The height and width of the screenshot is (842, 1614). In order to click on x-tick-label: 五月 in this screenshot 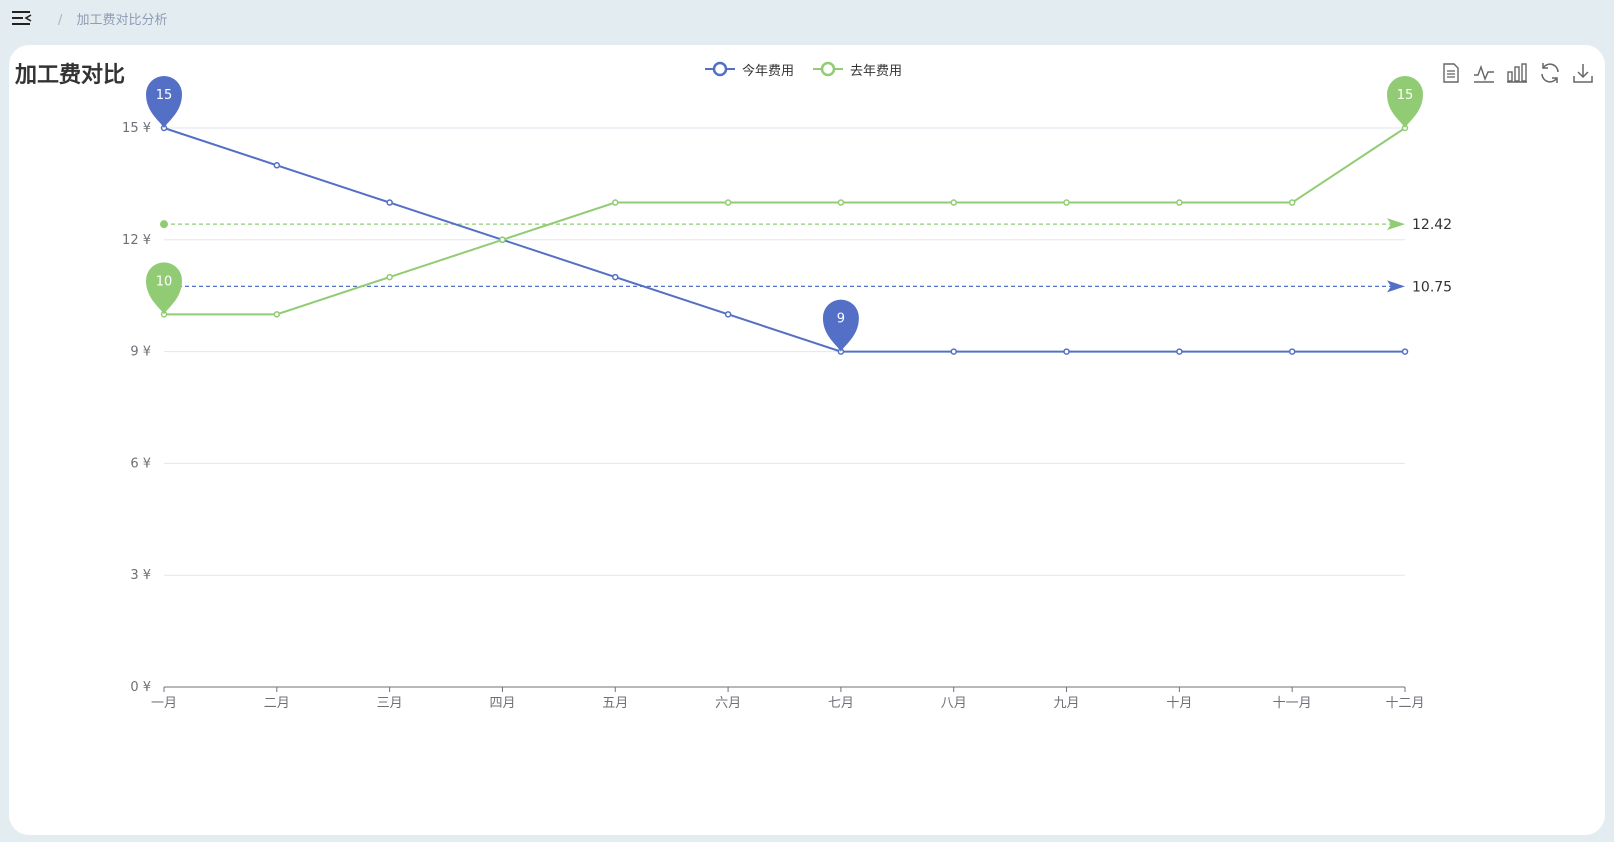, I will do `click(615, 703)`.